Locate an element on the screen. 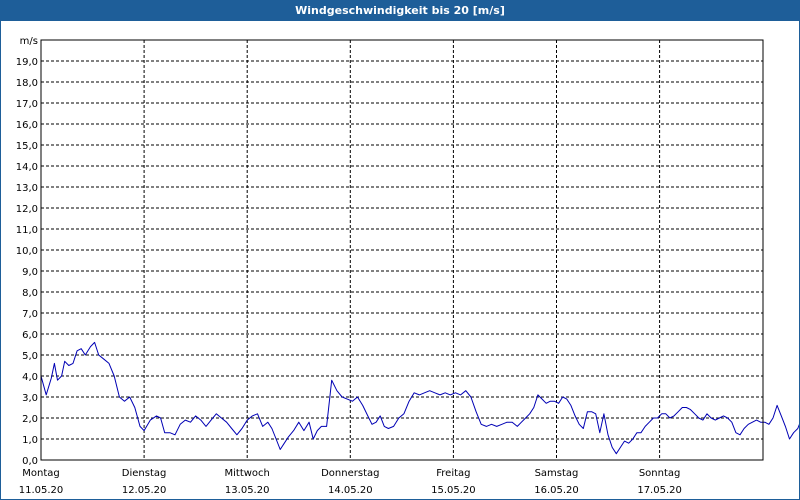 The height and width of the screenshot is (500, 800). x-tick-date: 17.05.20 is located at coordinates (659, 490).